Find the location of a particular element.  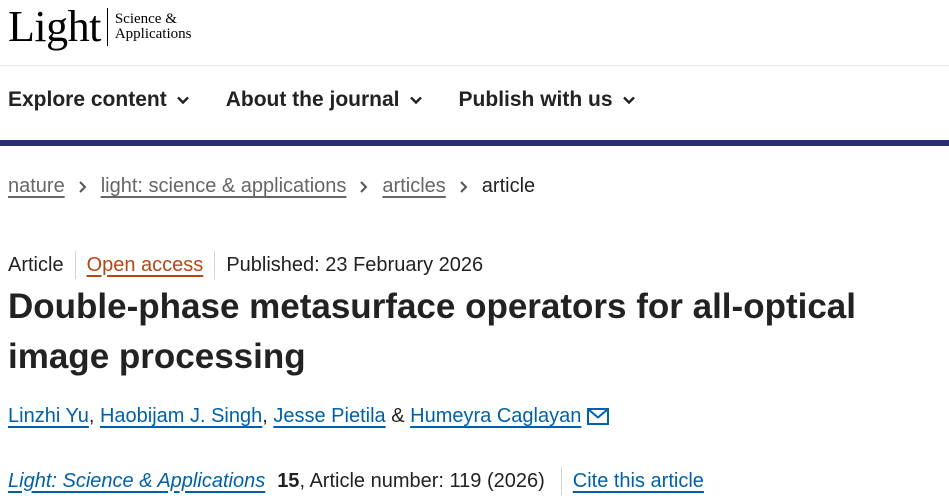

nav-about-the-journal: About the journal is located at coordinates (324, 100).